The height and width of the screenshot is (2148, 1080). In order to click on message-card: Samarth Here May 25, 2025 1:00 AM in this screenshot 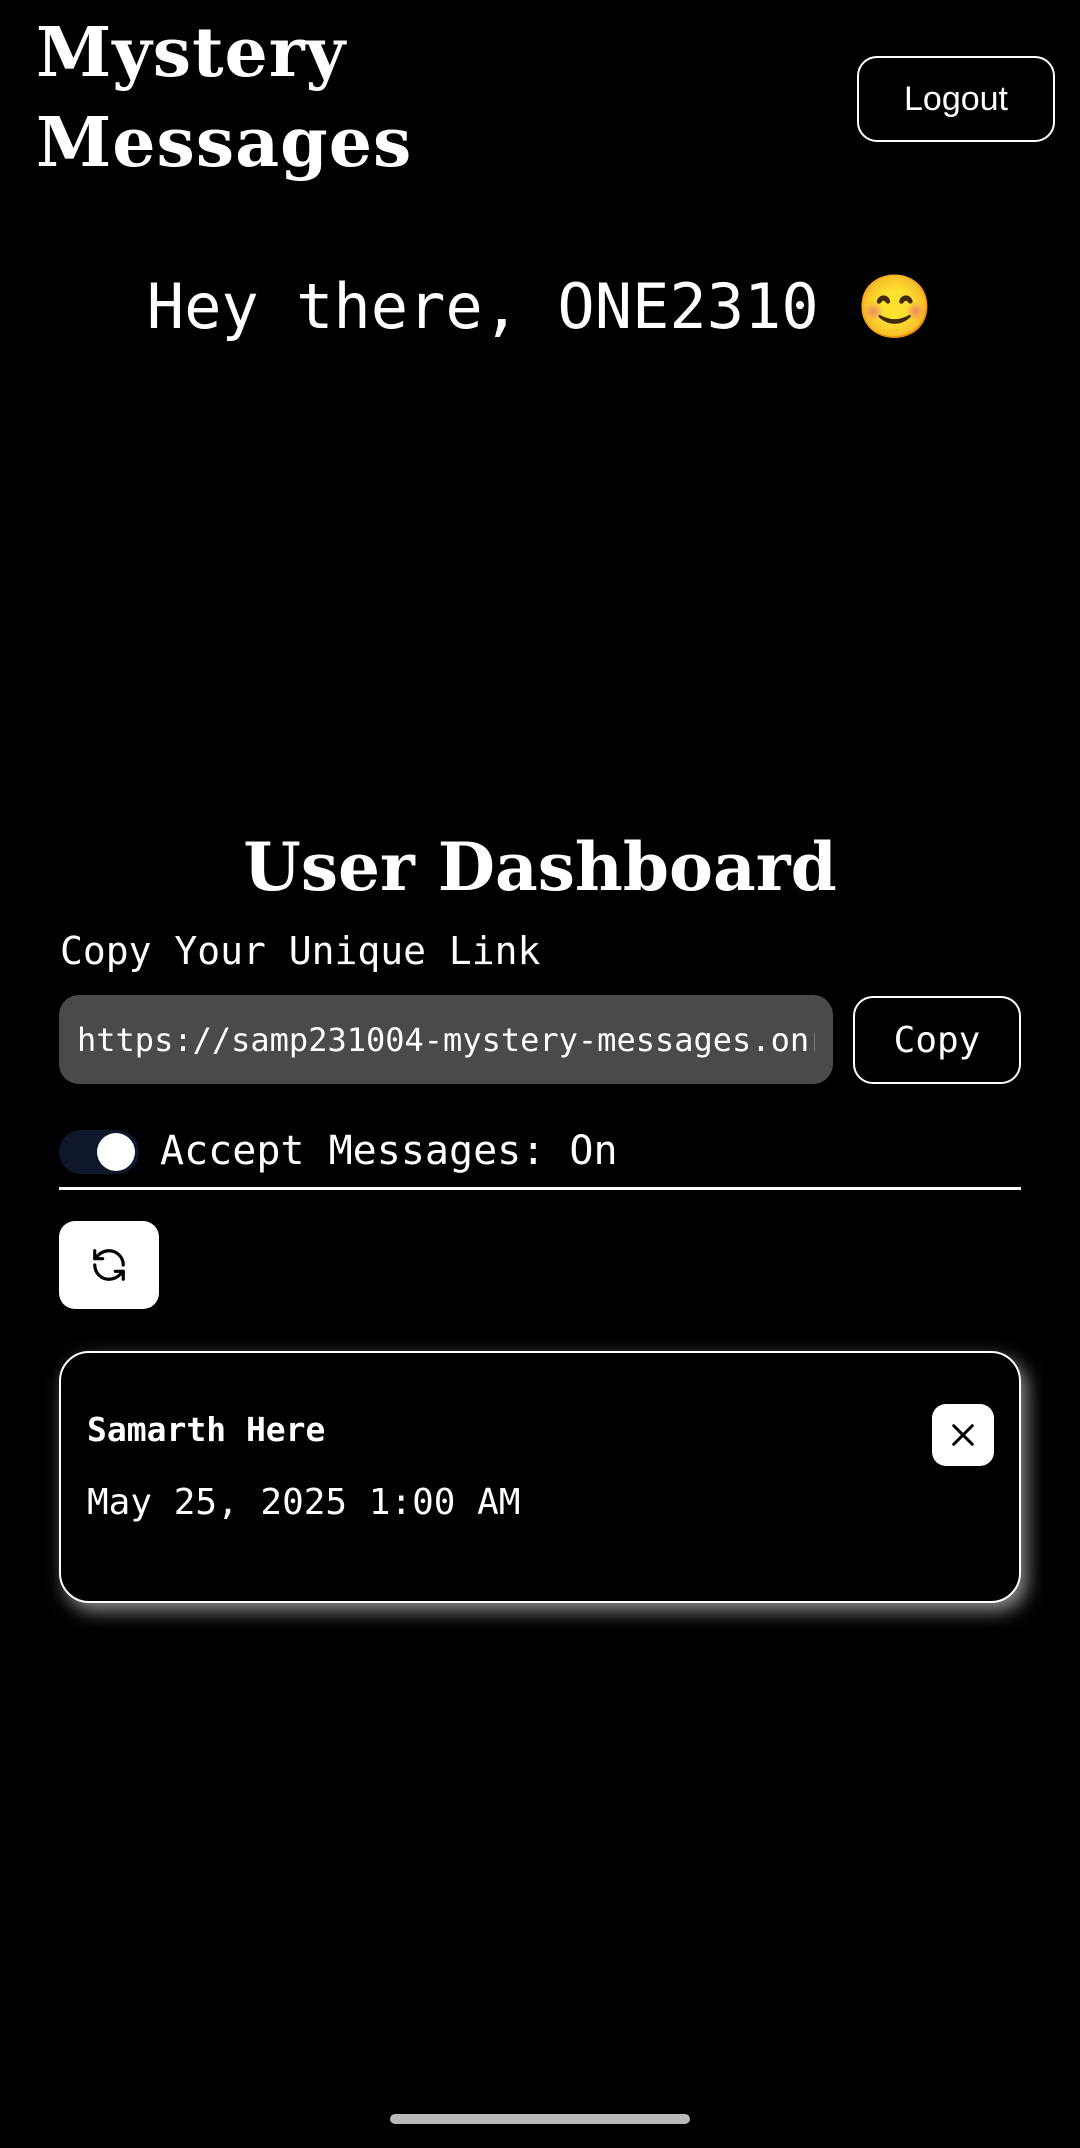, I will do `click(540, 1477)`.